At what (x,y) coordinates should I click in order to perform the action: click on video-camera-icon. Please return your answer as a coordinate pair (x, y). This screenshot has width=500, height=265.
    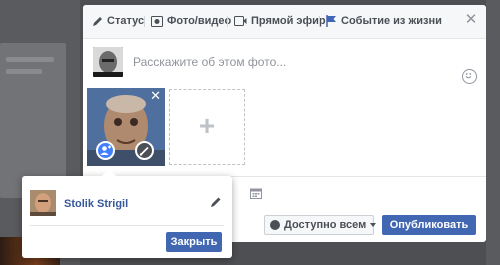
    Looking at the image, I should click on (240, 21).